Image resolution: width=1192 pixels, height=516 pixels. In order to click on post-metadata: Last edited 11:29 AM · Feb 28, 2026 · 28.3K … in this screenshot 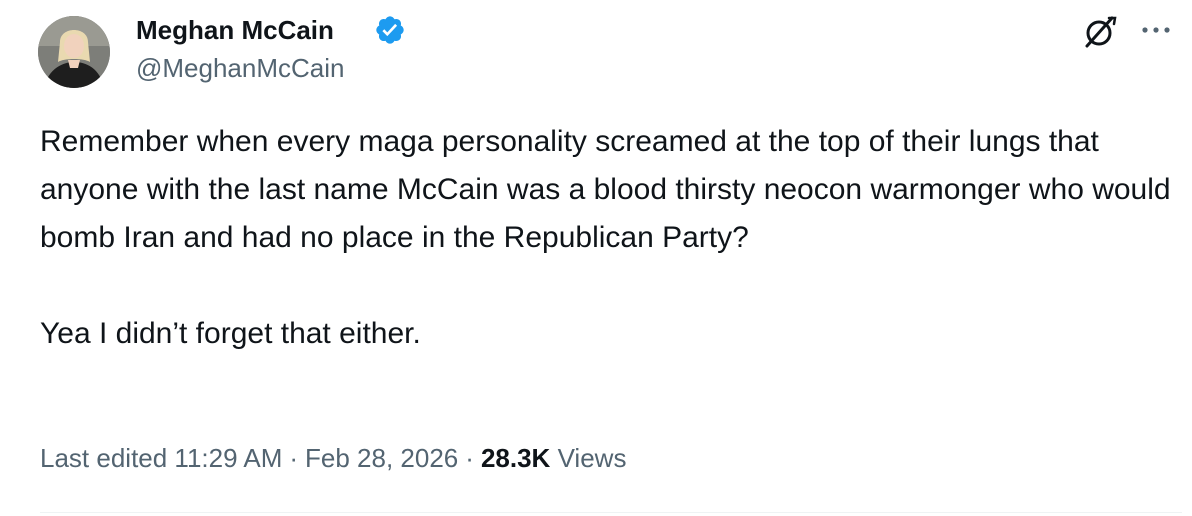, I will do `click(333, 458)`.